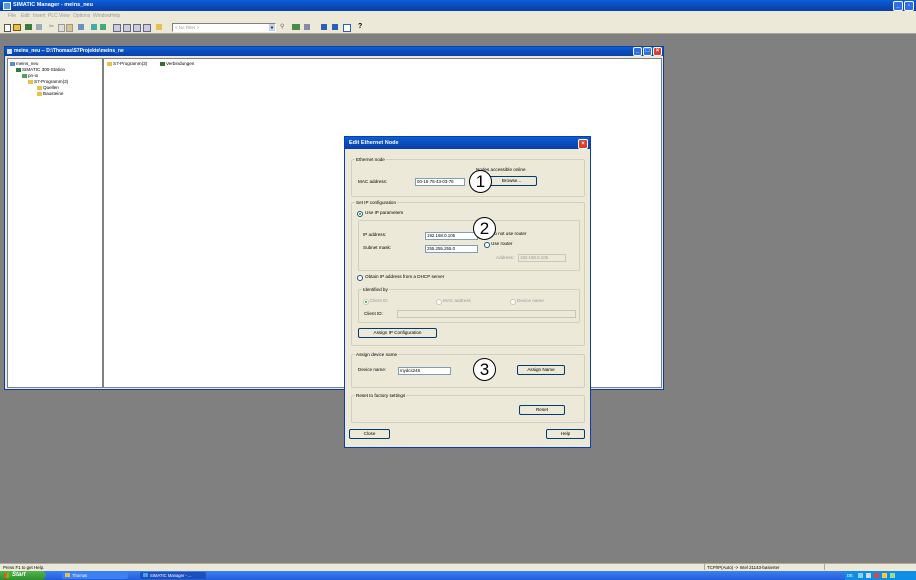 This screenshot has height=580, width=916. Describe the element at coordinates (39, 27) in the screenshot. I see `memory-card-icon` at that location.